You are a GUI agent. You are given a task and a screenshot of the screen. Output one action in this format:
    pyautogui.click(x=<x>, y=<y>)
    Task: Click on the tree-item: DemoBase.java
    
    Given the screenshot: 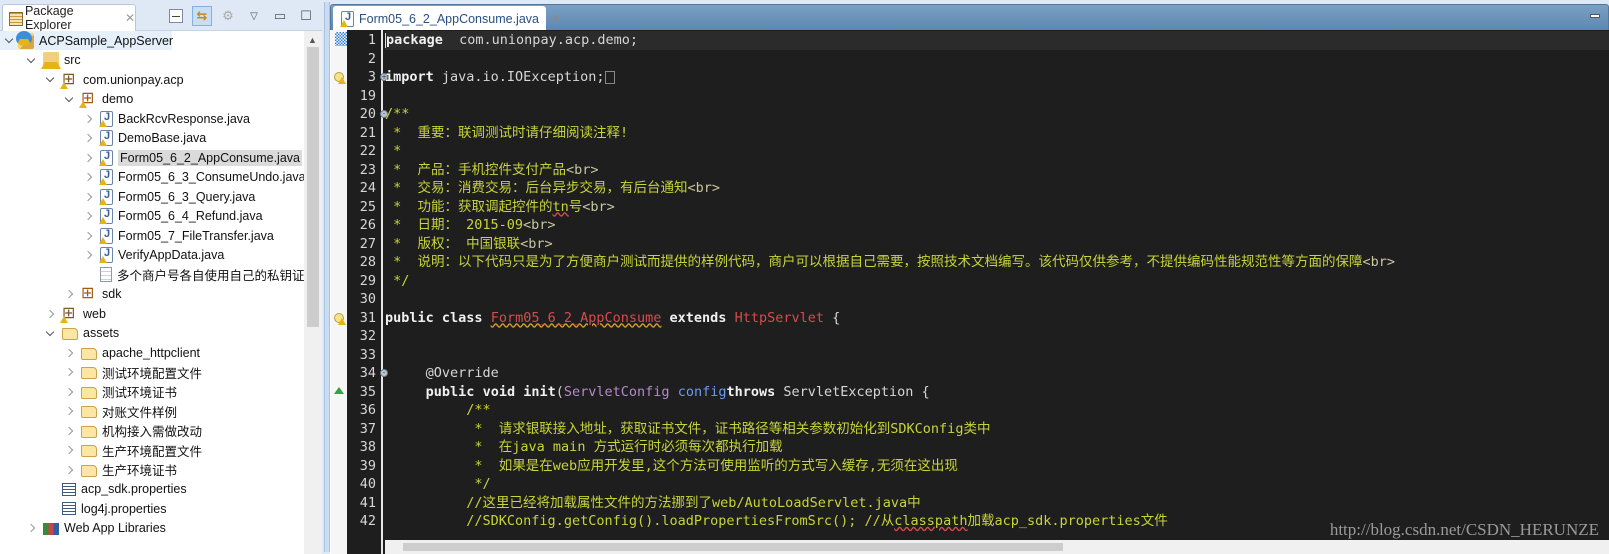 What is the action you would take?
    pyautogui.click(x=103, y=138)
    